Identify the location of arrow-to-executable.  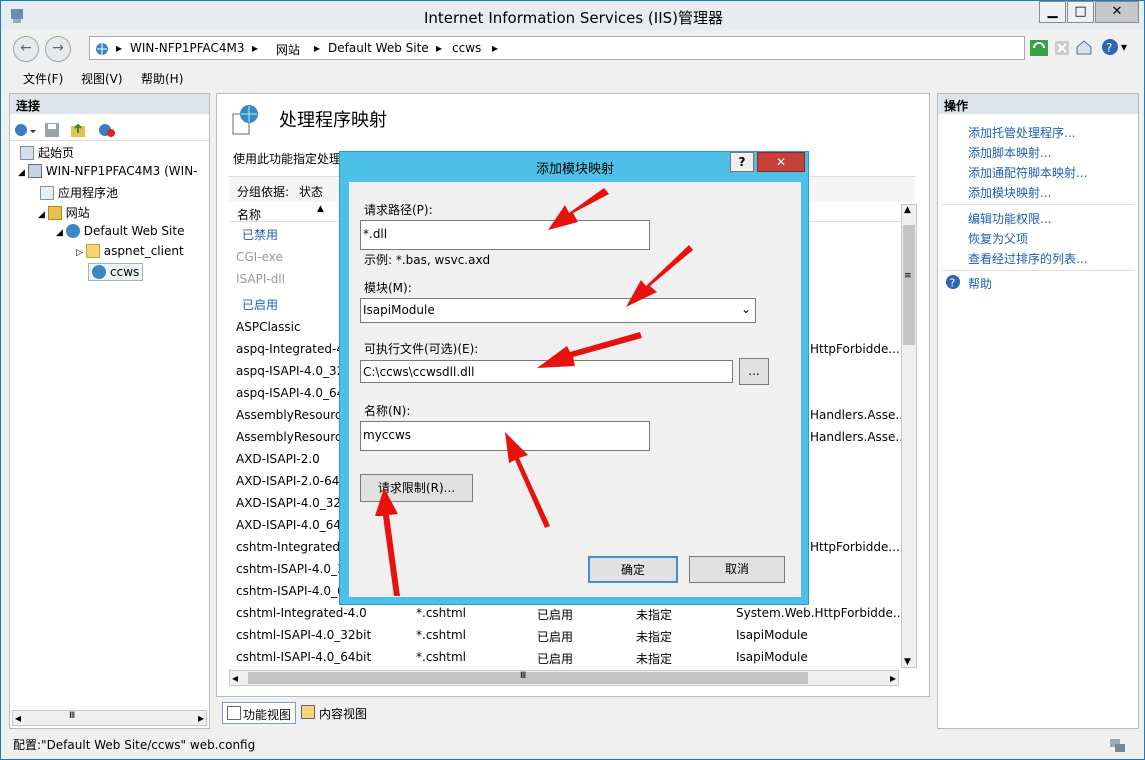
(589, 350).